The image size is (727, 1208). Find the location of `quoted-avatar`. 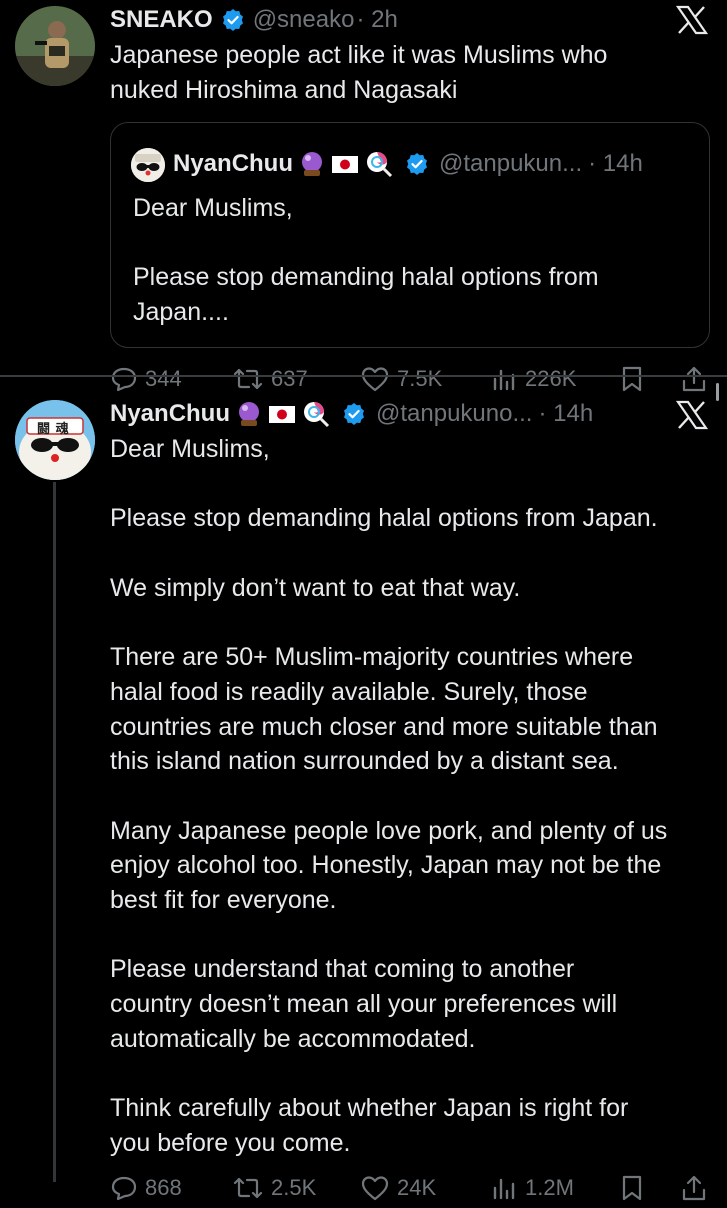

quoted-avatar is located at coordinates (148, 165).